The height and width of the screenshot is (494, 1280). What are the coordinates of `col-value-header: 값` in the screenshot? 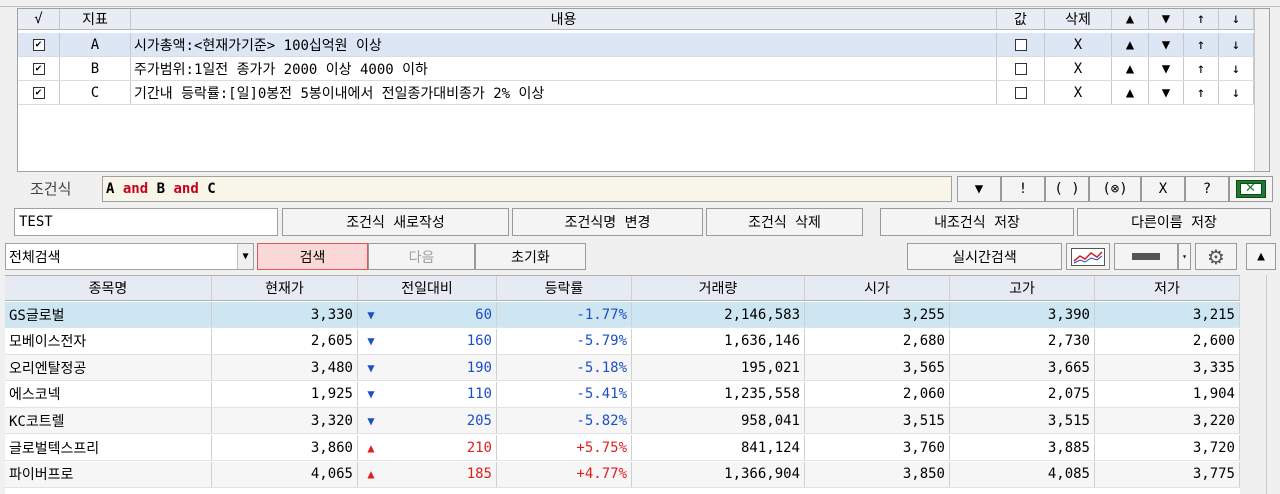 It's located at (1021, 19).